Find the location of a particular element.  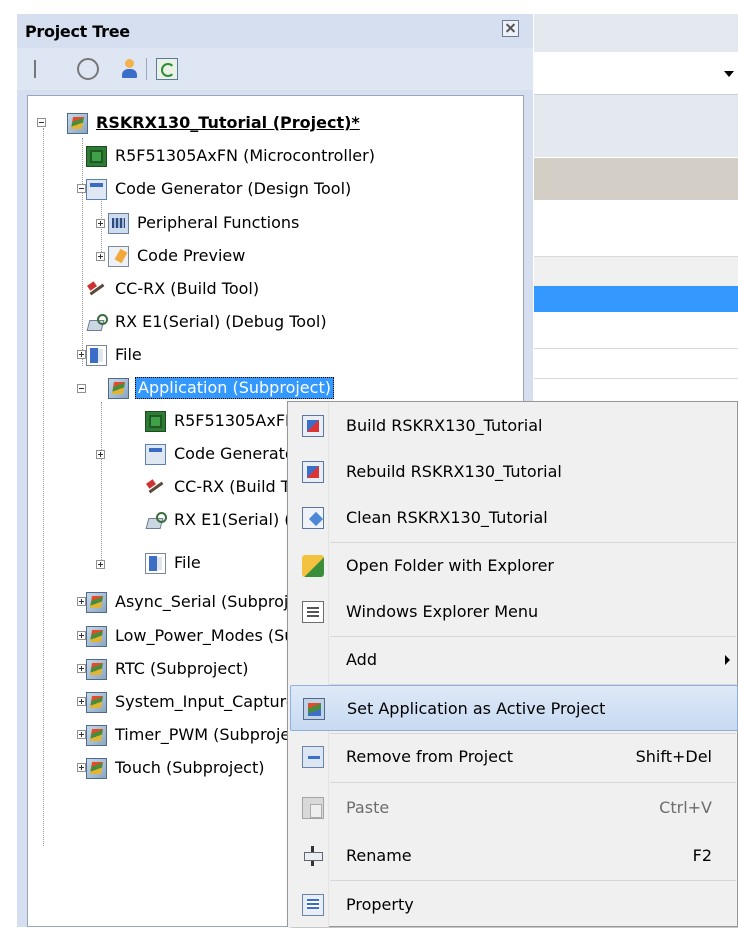

tree-item-label: Code Generator (Design Tool) is located at coordinates (233, 188).